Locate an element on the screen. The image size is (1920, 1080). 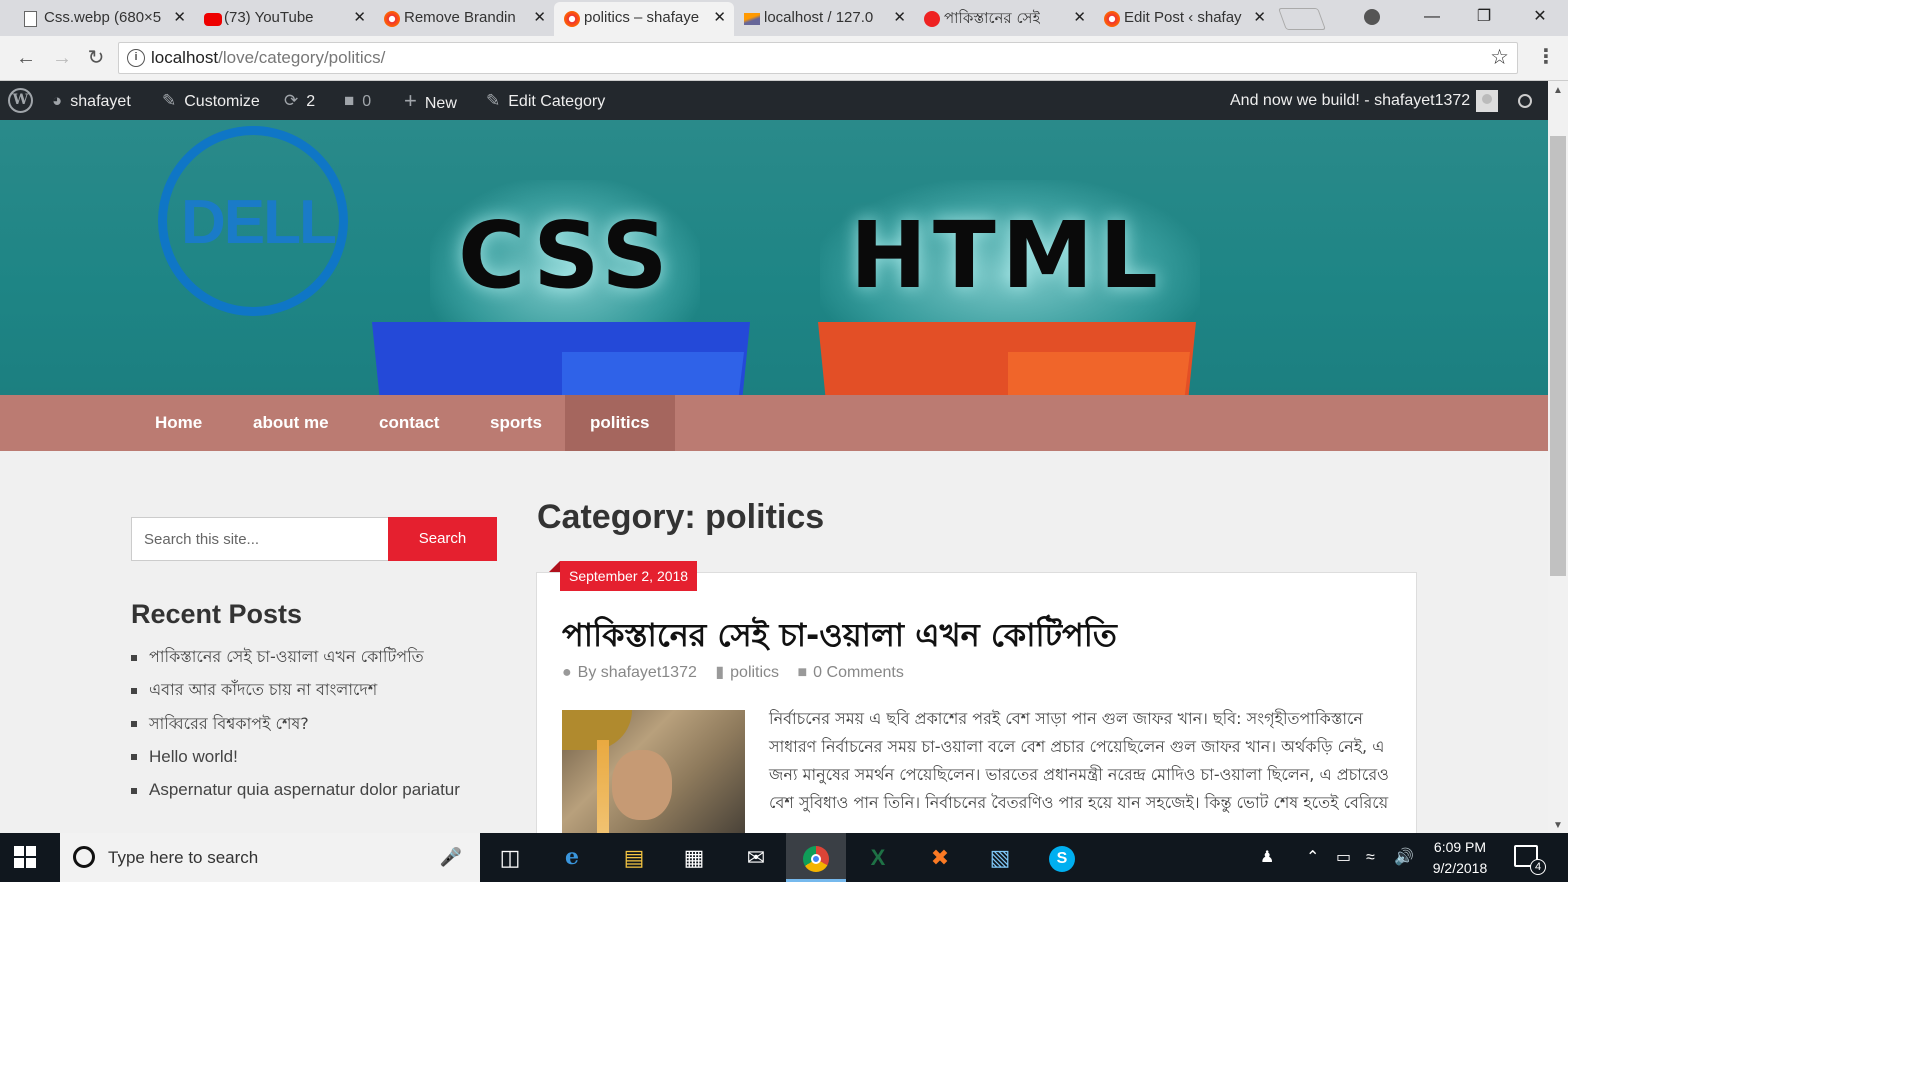
action-center-icon: 4 is located at coordinates (1530, 860).